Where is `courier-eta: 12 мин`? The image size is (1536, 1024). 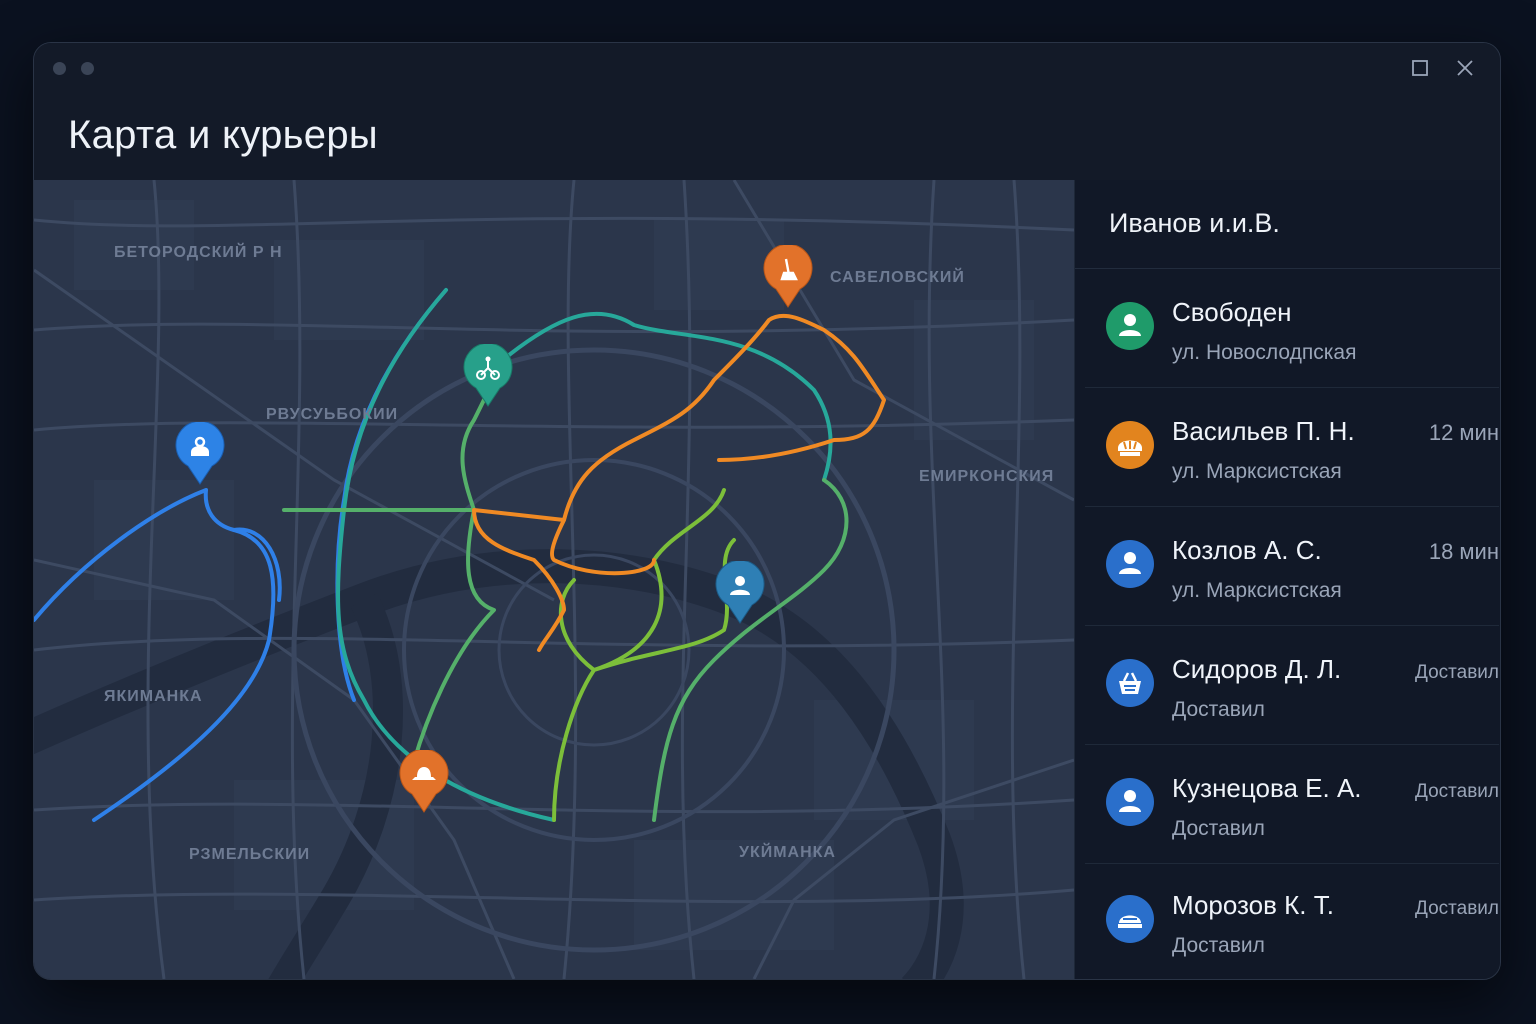
courier-eta: 12 мин is located at coordinates (1463, 432).